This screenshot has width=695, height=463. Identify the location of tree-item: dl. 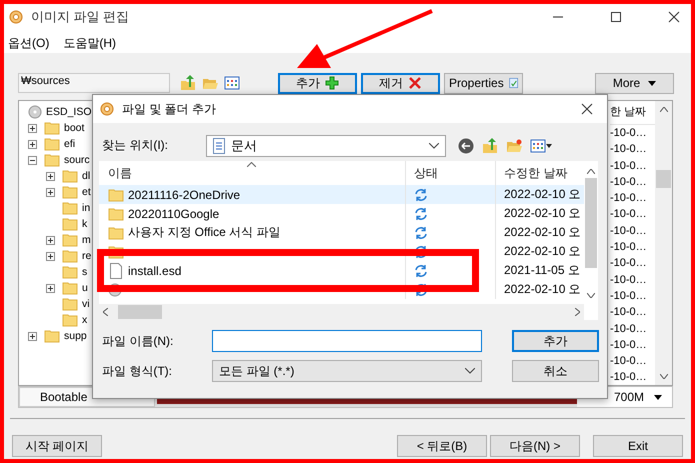
(86, 176).